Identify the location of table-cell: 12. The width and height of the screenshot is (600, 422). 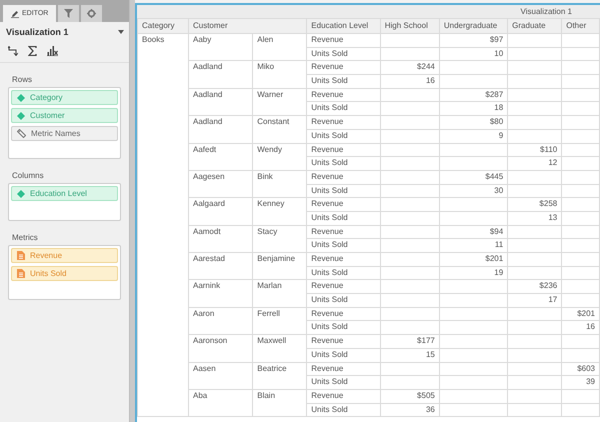
(535, 163).